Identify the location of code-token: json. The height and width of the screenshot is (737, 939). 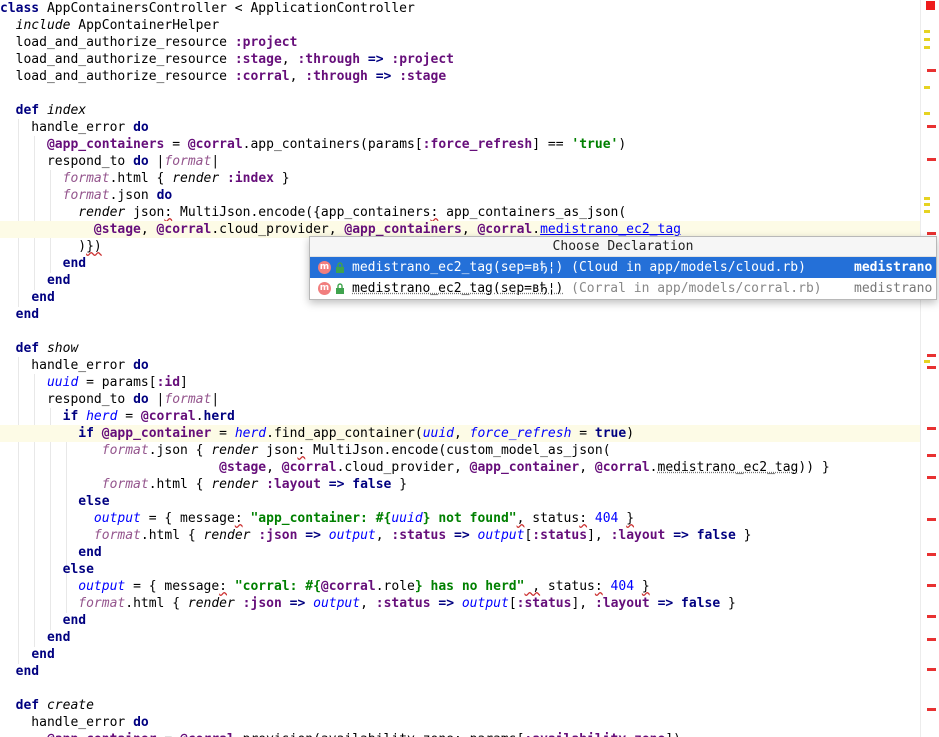
(278, 450).